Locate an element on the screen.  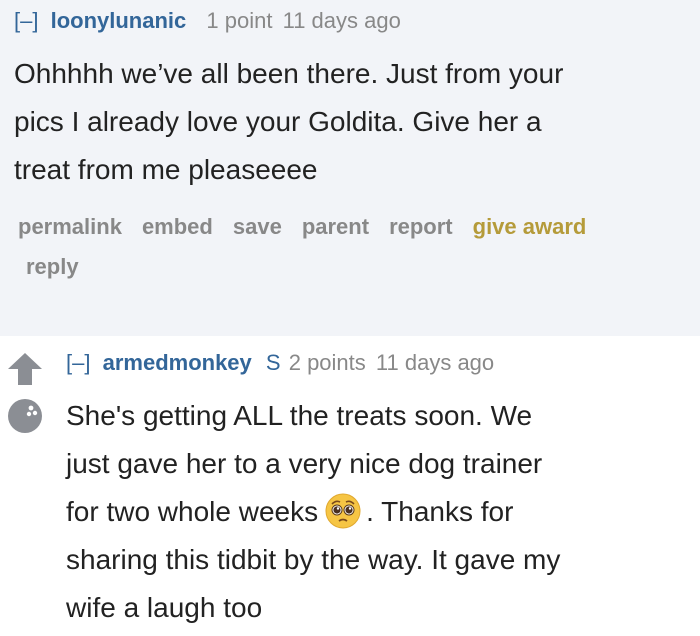
comment-body-text: . Thanks for is located at coordinates (440, 511).